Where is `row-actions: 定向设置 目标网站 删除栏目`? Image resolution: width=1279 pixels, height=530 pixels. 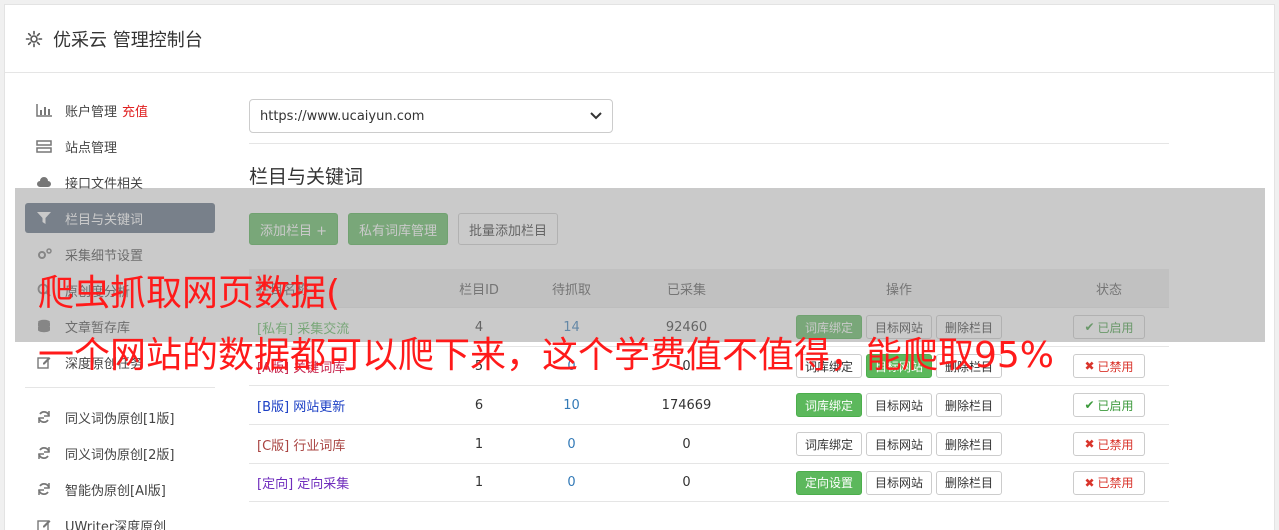 row-actions: 定向设置 目标网站 删除栏目 is located at coordinates (899, 482).